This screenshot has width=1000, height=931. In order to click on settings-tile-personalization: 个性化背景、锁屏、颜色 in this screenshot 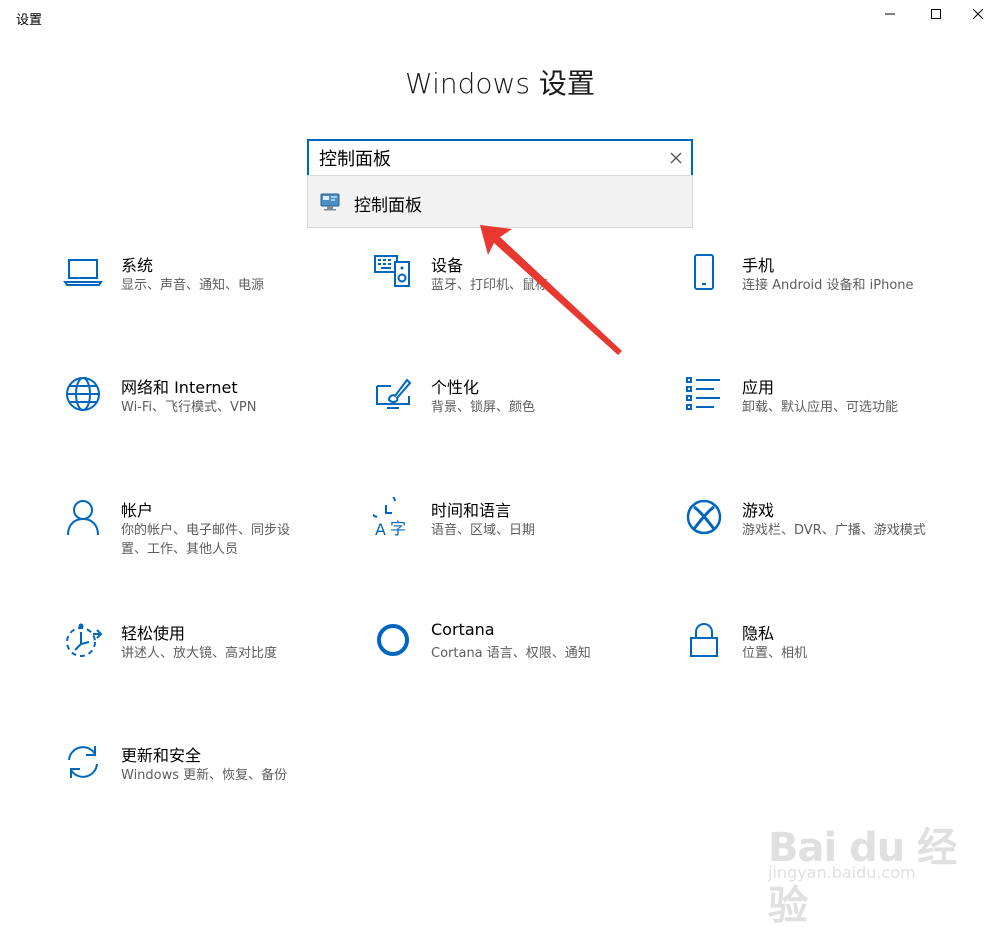, I will do `click(513, 414)`.